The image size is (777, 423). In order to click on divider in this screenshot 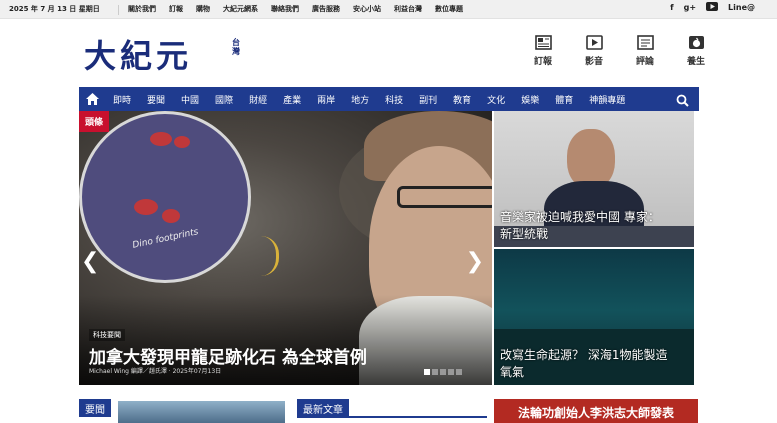, I will do `click(118, 10)`.